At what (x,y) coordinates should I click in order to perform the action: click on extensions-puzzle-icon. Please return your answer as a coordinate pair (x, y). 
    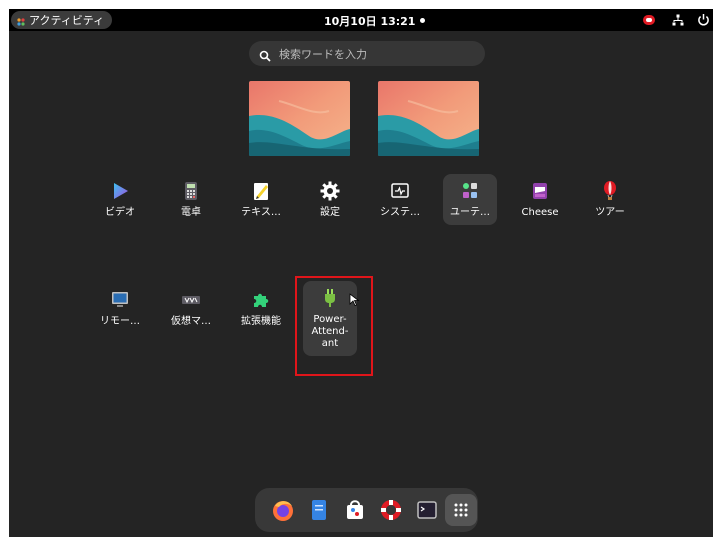
    Looking at the image, I should click on (261, 300).